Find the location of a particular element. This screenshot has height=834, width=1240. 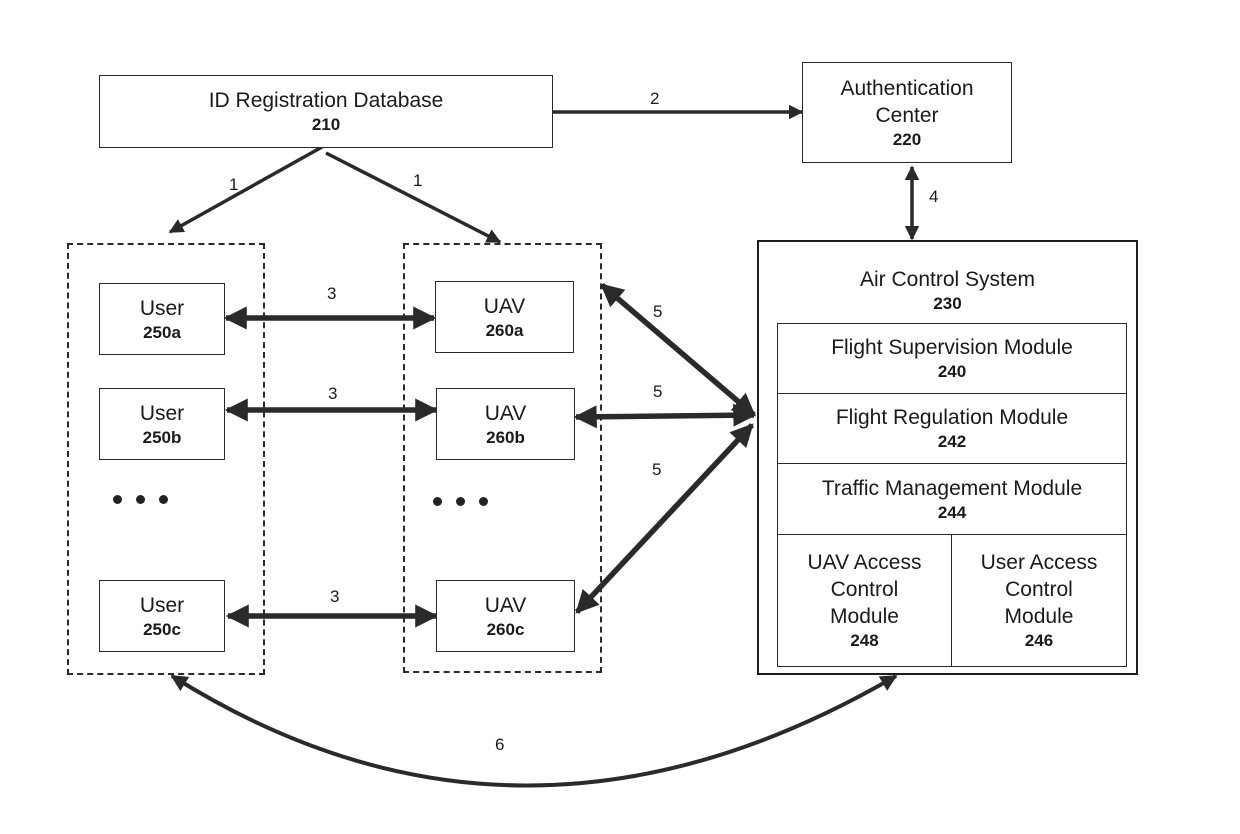

edge-label-4: 4 is located at coordinates (934, 196).